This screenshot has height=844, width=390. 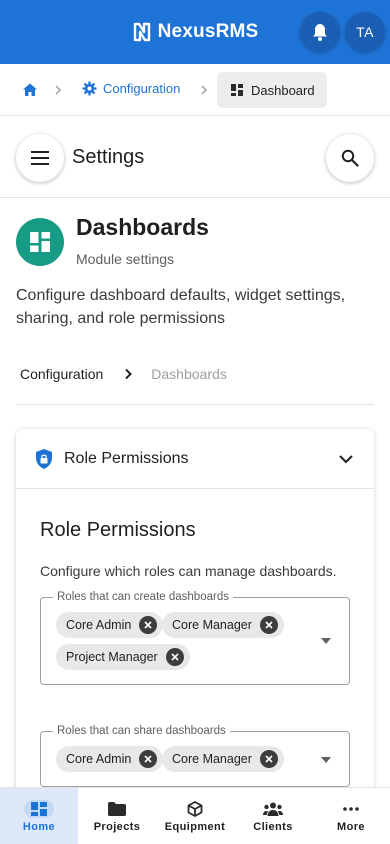 I want to click on nav-more: More, so click(x=351, y=816).